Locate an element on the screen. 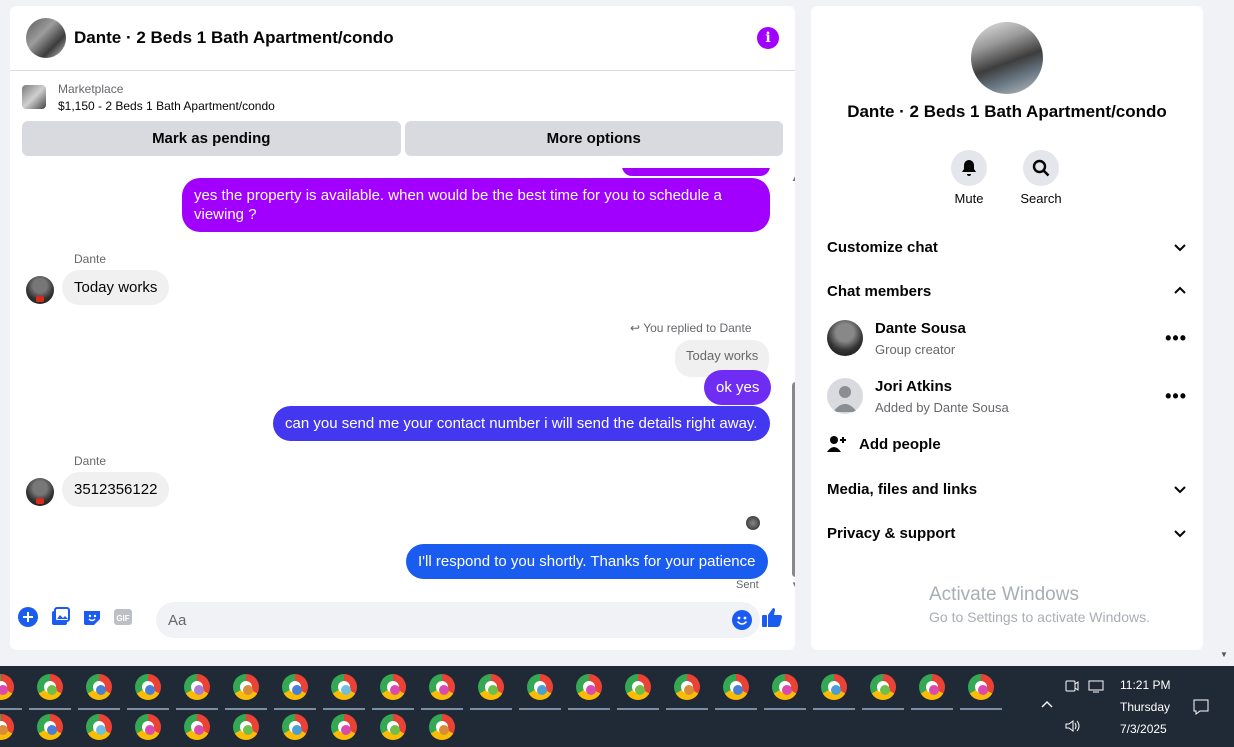  info-title: Dante · 2 Beds 1 Bath Apartment/condo is located at coordinates (1007, 111).